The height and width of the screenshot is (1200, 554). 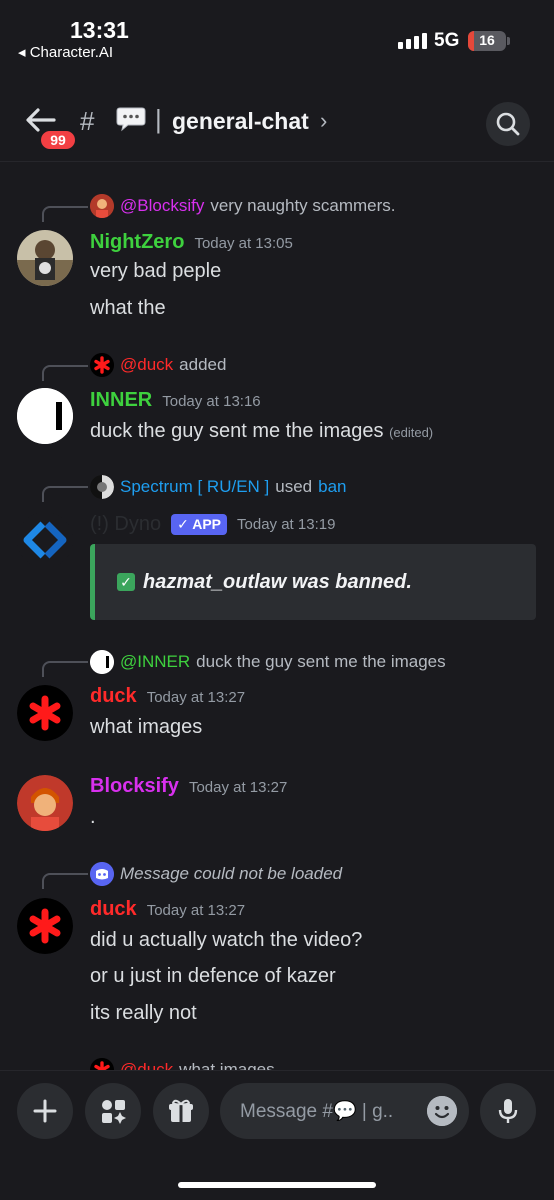 I want to click on author-name: (!) Dyno, so click(x=125, y=524).